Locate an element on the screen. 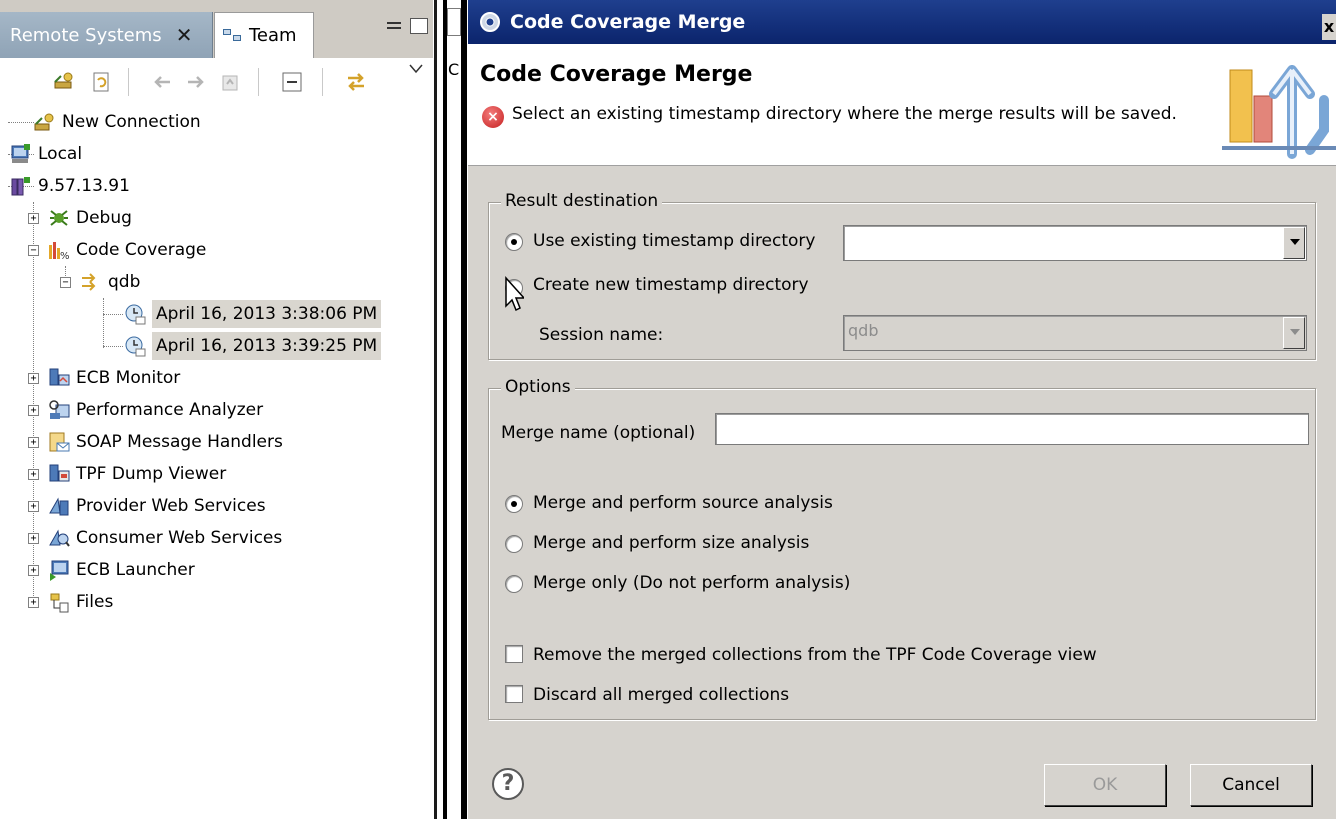  size-analysis-radio is located at coordinates (514, 544).